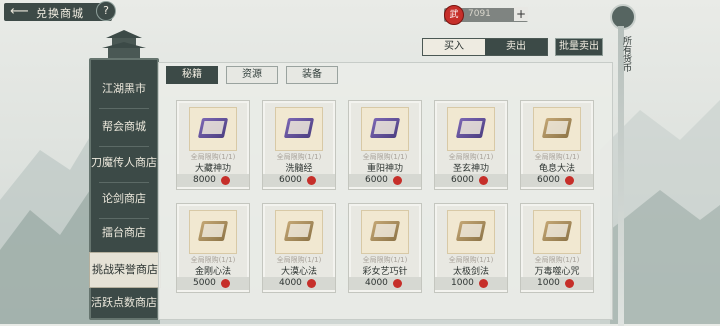  What do you see at coordinates (579, 47) in the screenshot?
I see `batch-sell-button: 批量卖出` at bounding box center [579, 47].